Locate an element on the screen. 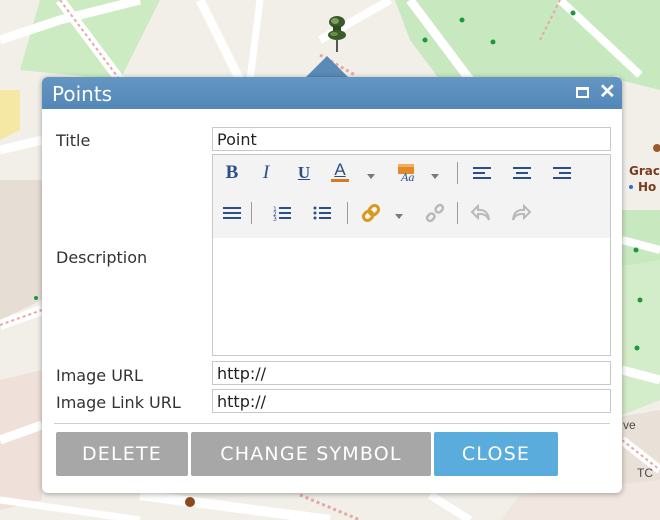  close-icon: ✕ is located at coordinates (608, 92).